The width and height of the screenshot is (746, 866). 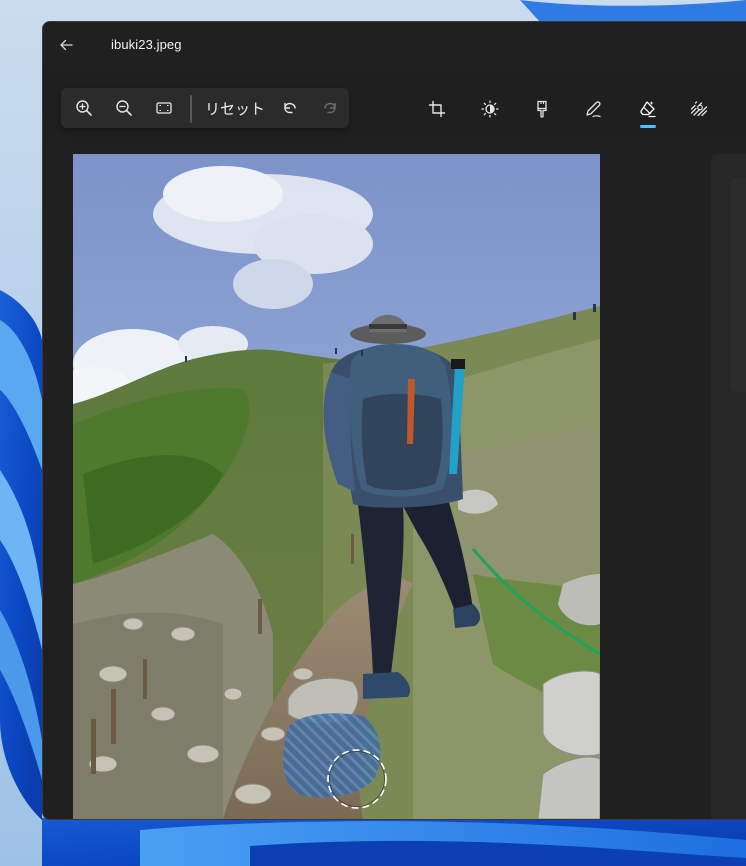 I want to click on redo-icon, so click(x=330, y=108).